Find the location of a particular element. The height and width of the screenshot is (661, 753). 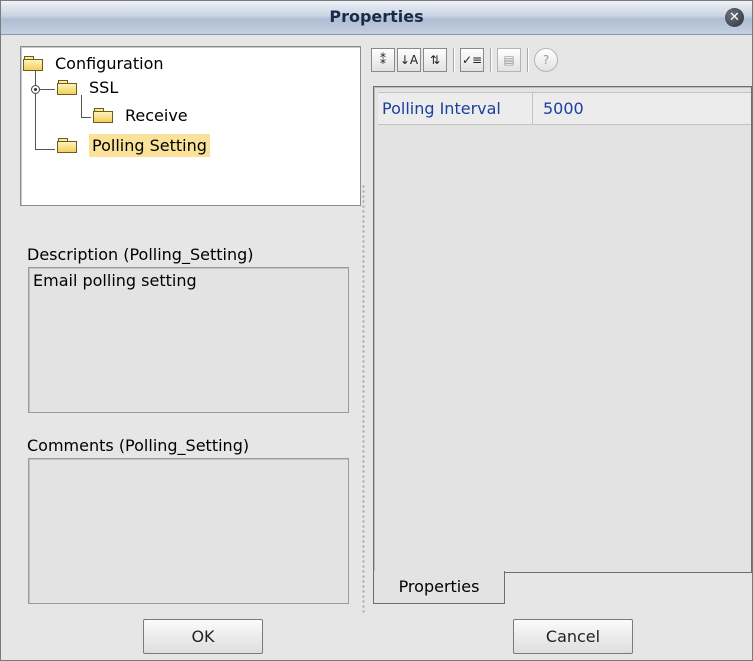

tree-item-label: Polling Setting is located at coordinates (149, 145).